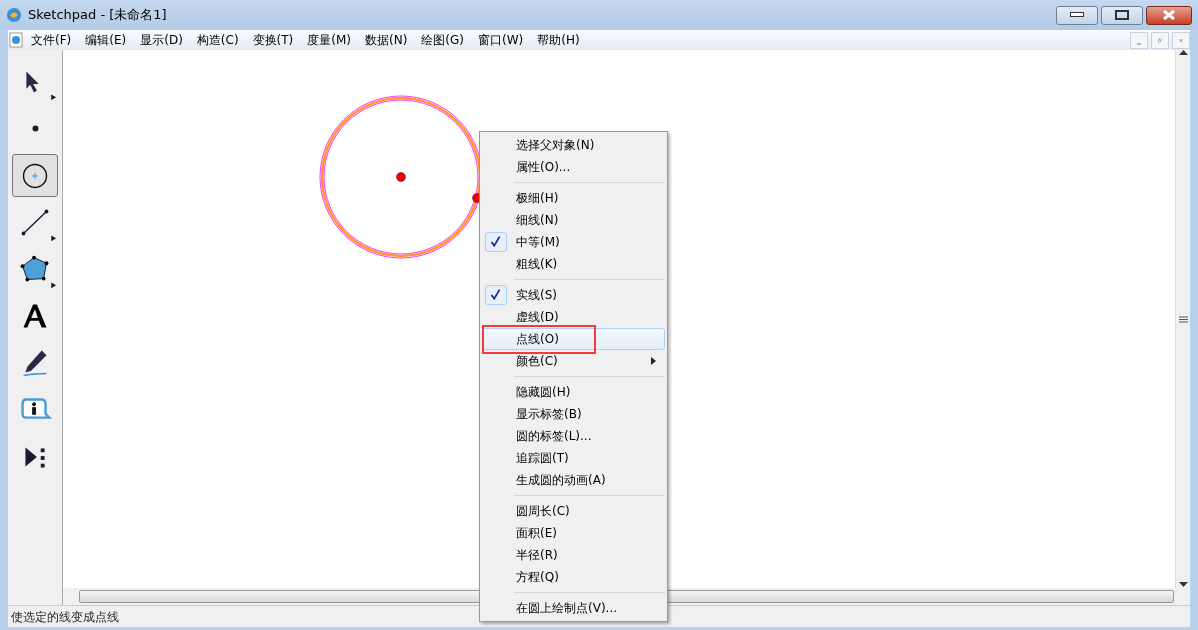  Describe the element at coordinates (217, 40) in the screenshot. I see `menu-item: 构造(C)` at that location.